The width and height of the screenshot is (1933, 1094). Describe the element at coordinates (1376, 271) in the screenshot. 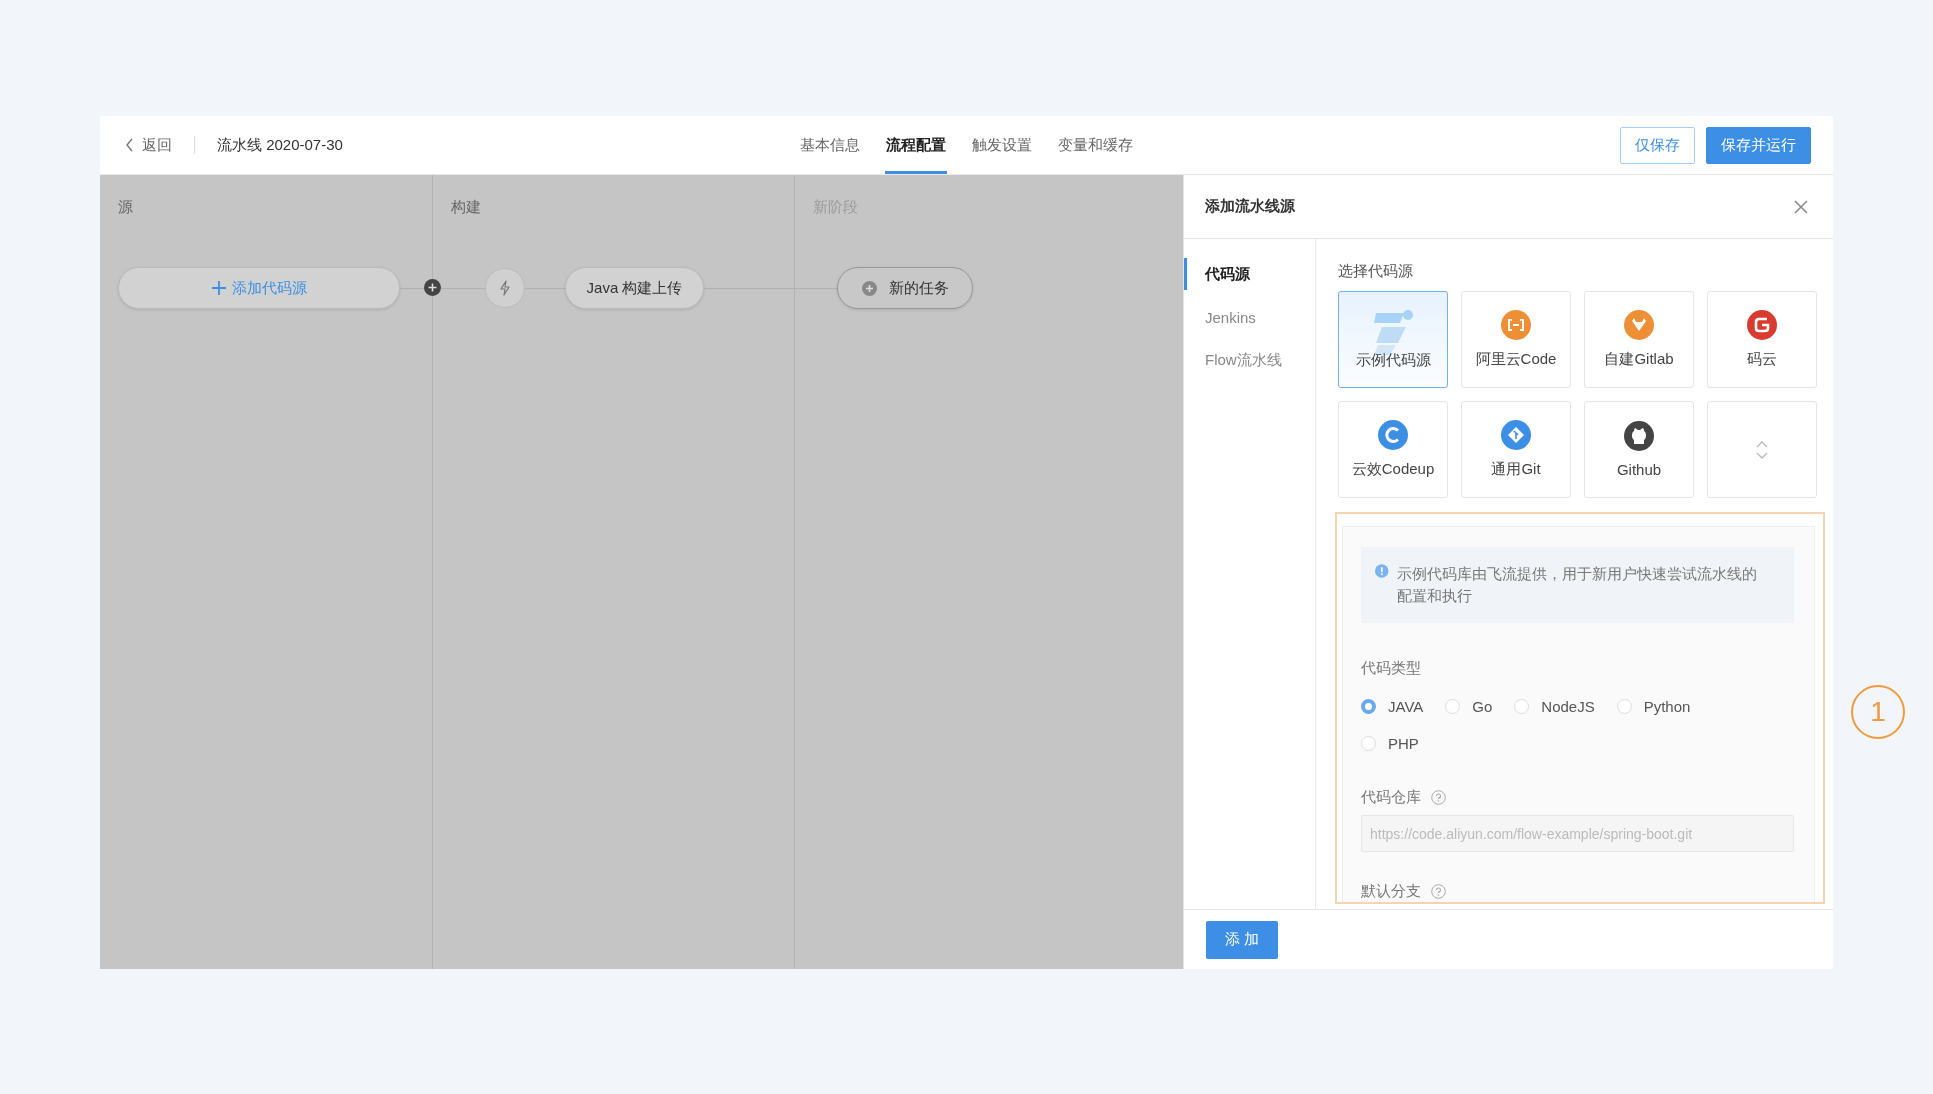

I see `section-label: 选择代码源` at that location.